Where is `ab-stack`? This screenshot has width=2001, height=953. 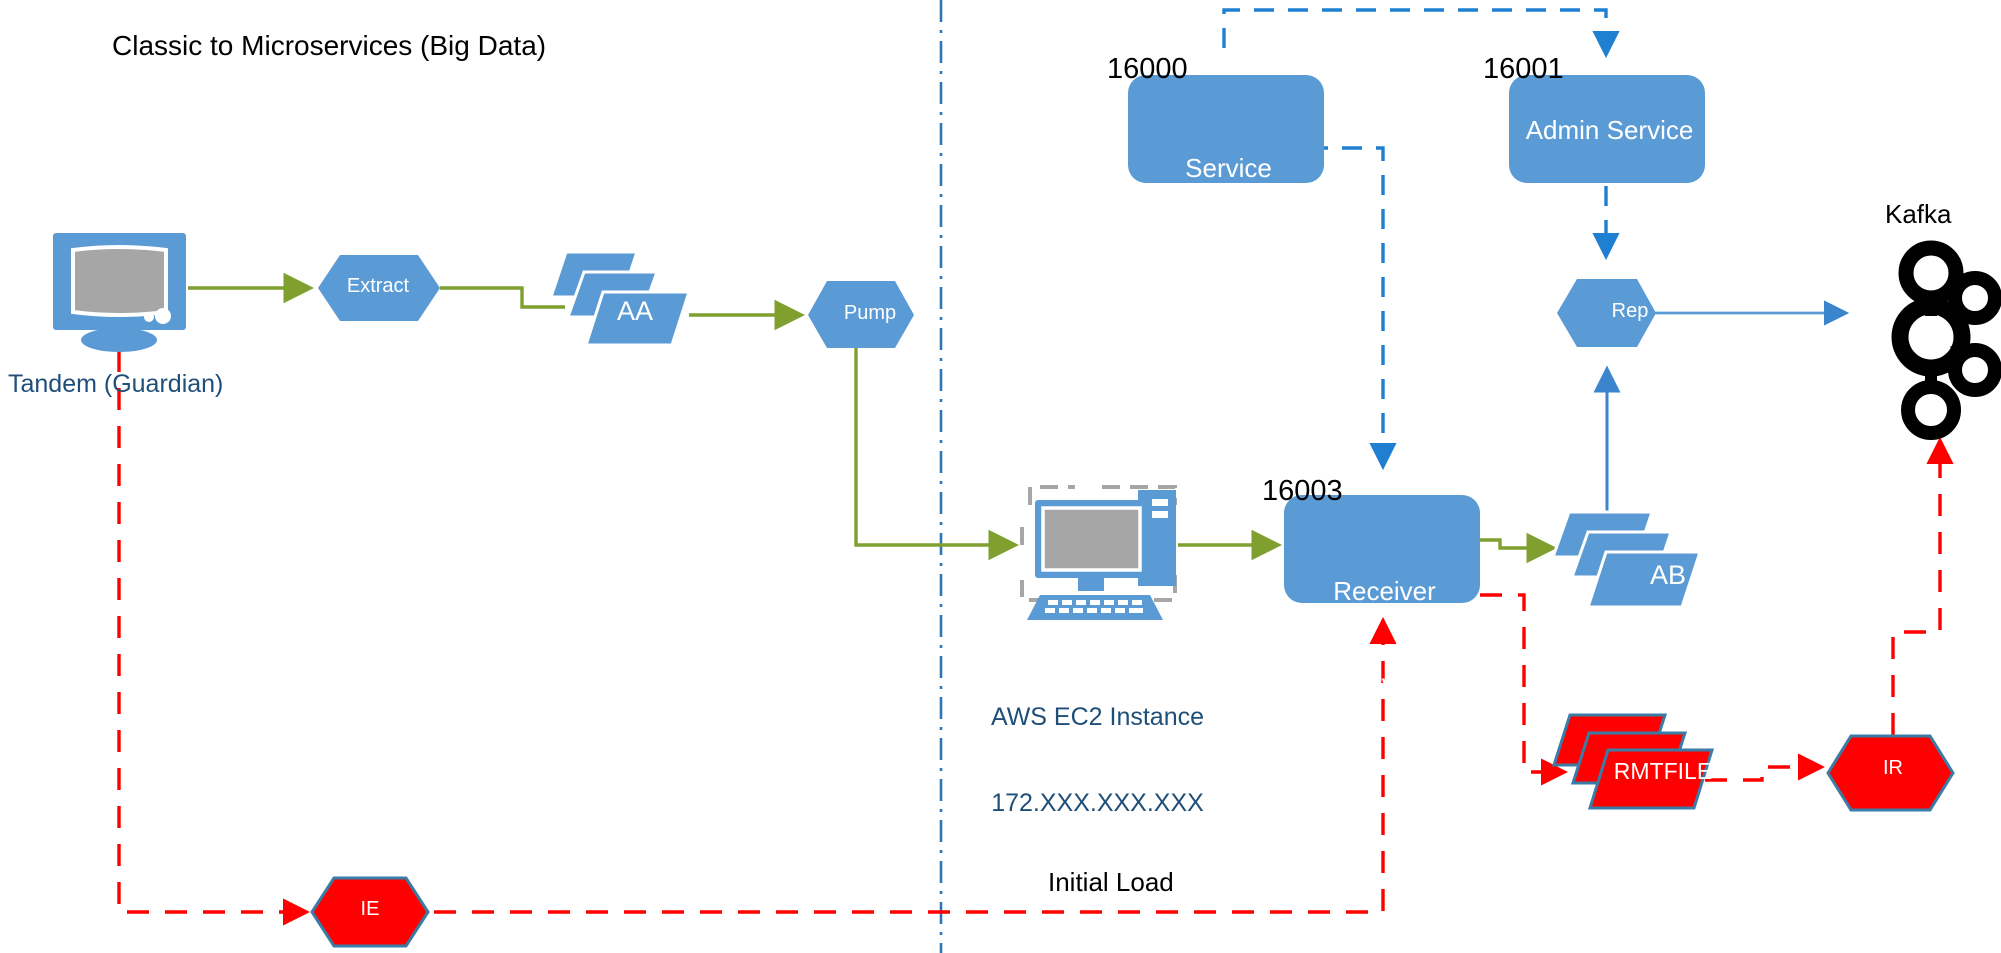 ab-stack is located at coordinates (1626, 559).